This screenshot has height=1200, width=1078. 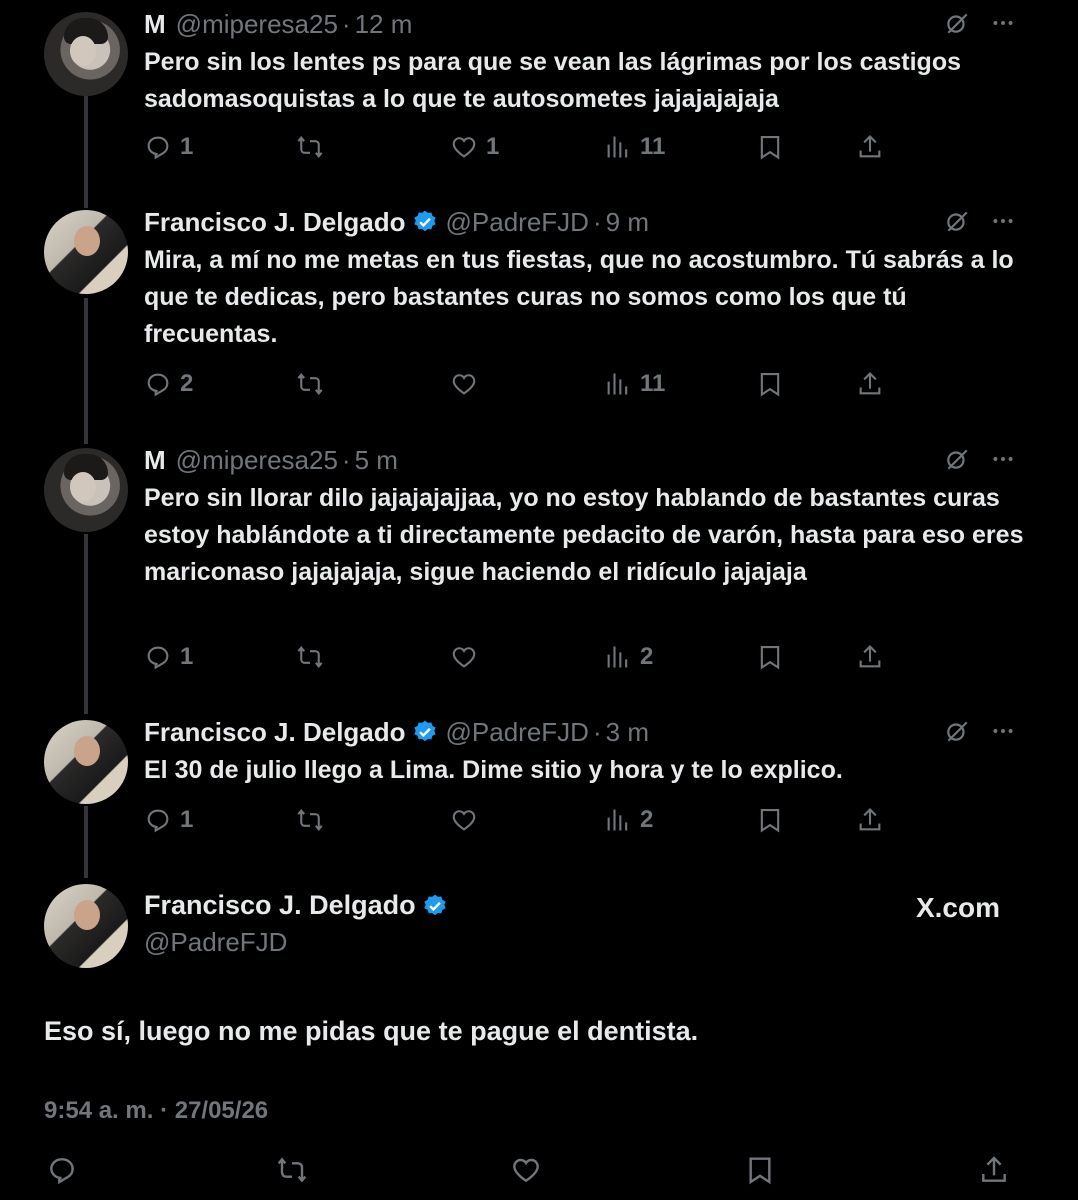 I want to click on main-timestamp: 9:54 a. m. · 27/05/26, so click(x=156, y=1111).